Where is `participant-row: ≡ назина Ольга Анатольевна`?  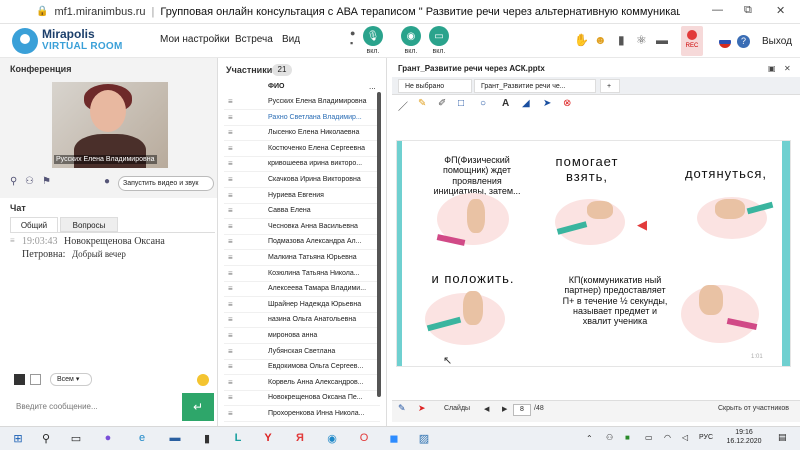 participant-row: ≡ назина Ольга Анатольевна is located at coordinates (302, 320).